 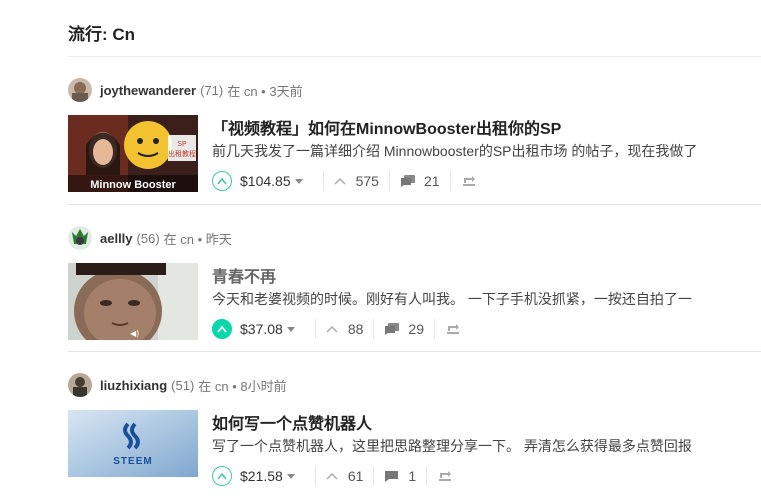 I want to click on author-row: liuzhixiang (51) 在 cn • 8小时前, so click(x=177, y=385).